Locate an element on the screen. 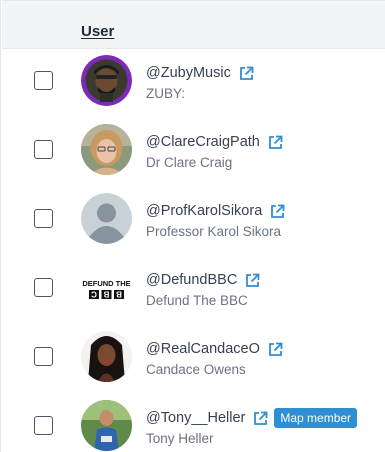 This screenshot has width=385, height=452. svg-text: DEFUND THE is located at coordinates (106, 283).